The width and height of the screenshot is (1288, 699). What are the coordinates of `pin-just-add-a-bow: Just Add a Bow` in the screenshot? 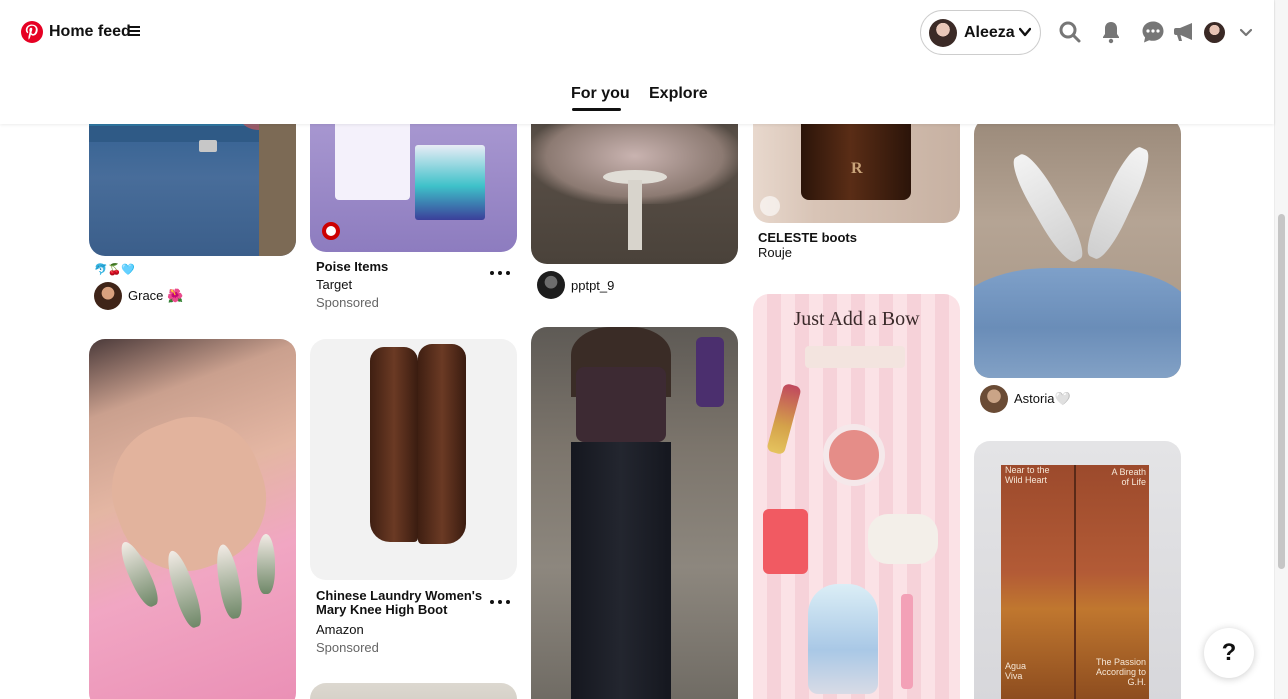 It's located at (856, 496).